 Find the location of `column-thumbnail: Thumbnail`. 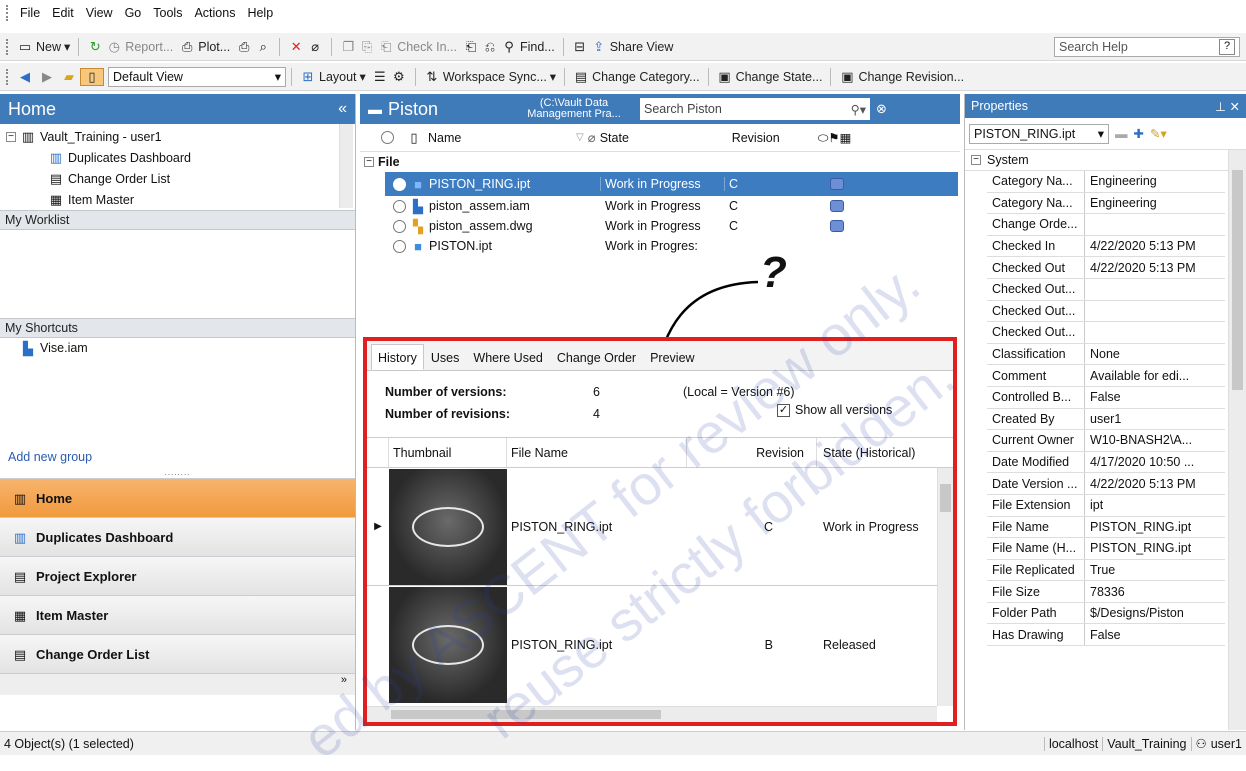

column-thumbnail: Thumbnail is located at coordinates (448, 452).